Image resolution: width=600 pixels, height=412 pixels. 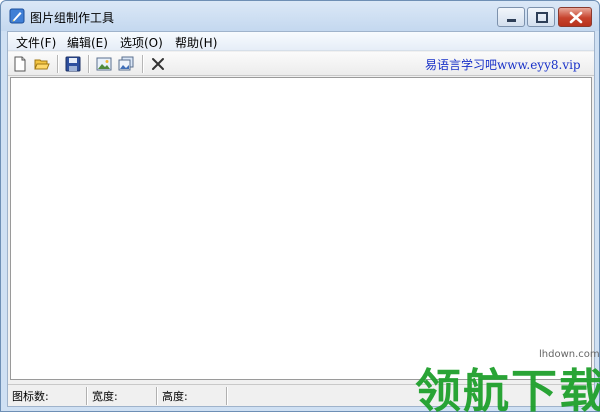 I want to click on save-button, so click(x=73, y=64).